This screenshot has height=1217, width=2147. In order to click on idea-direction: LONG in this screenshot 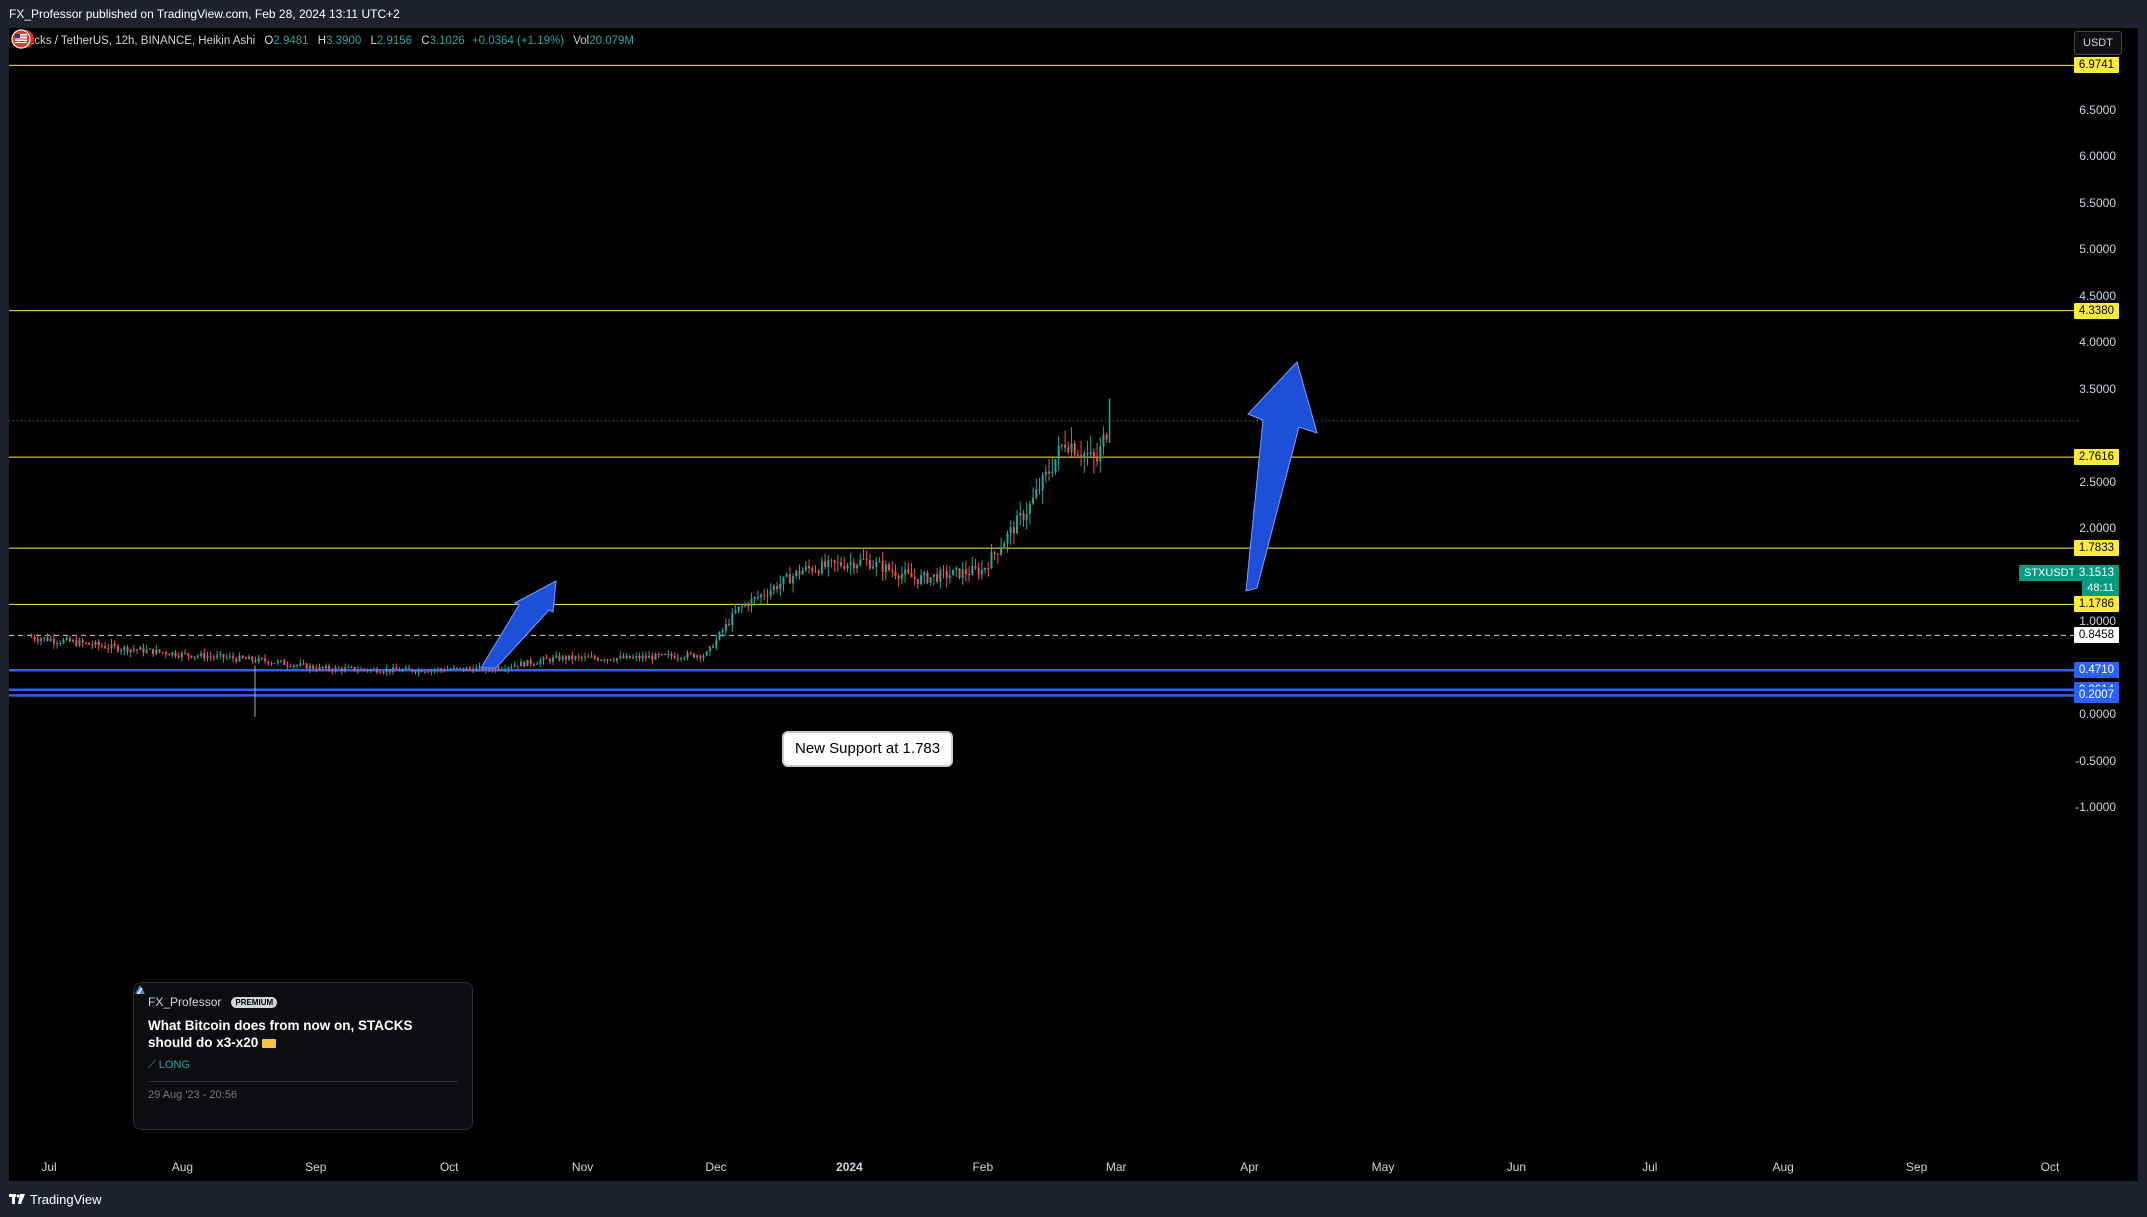, I will do `click(174, 1065)`.